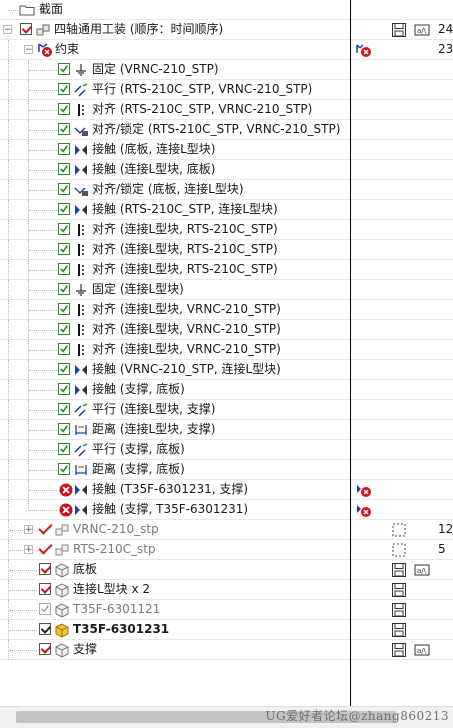 This screenshot has width=453, height=728. I want to click on constraint-row: 接触 (T35F-6301231, 支撑), so click(226, 490).